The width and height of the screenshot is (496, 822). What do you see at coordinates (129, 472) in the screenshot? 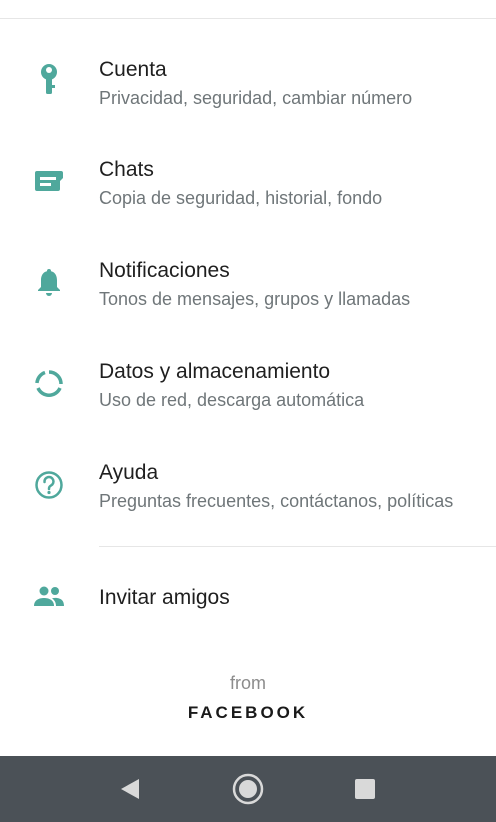
I see `settings-item-title: Ayuda` at bounding box center [129, 472].